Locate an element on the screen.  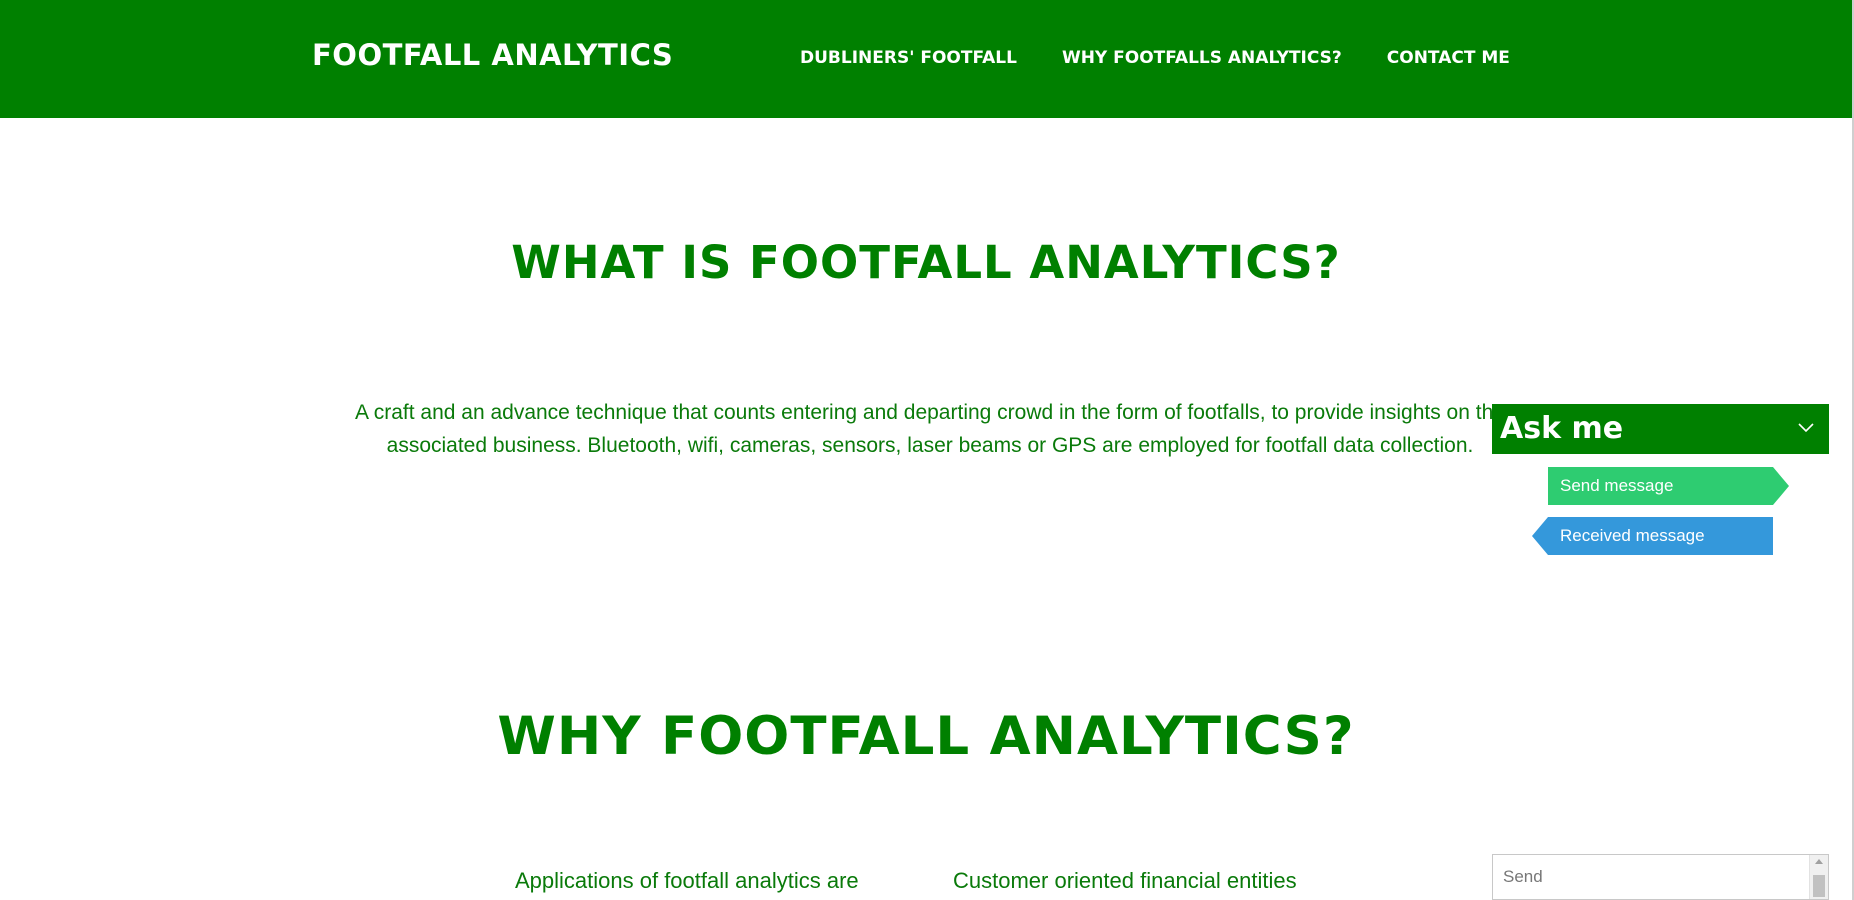
chat-widget-title: Ask me is located at coordinates (1562, 428).